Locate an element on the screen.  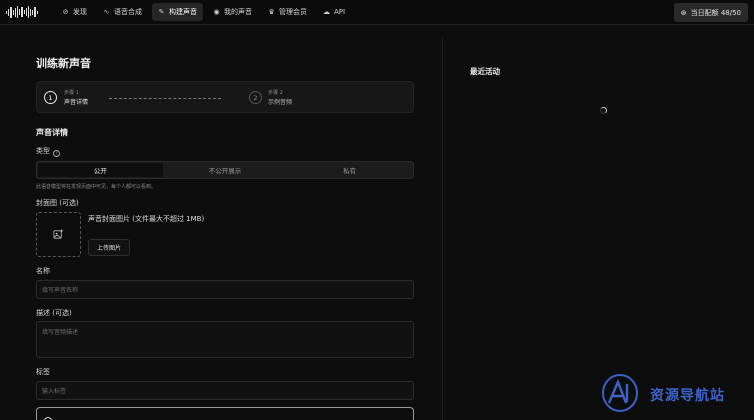
step-1-indicator: 1 is located at coordinates (50, 97).